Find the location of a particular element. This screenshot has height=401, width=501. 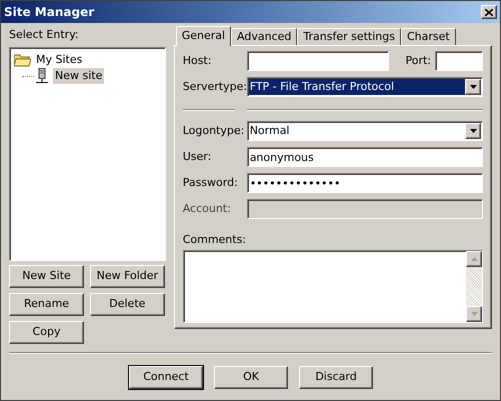

server-icon is located at coordinates (42, 76).